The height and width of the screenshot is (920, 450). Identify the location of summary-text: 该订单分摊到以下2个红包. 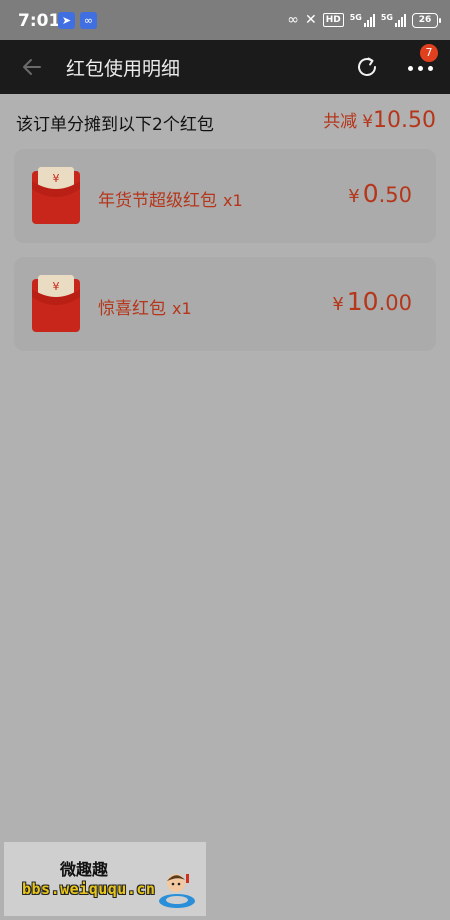
(115, 125).